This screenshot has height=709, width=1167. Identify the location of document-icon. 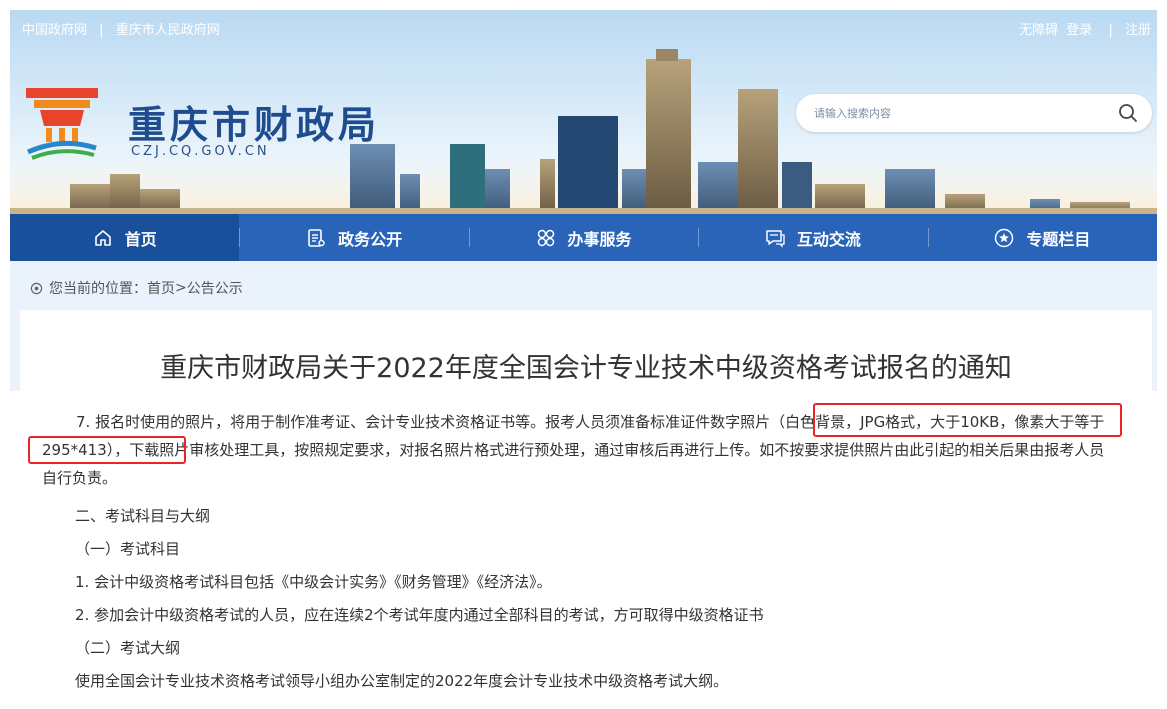
(316, 237).